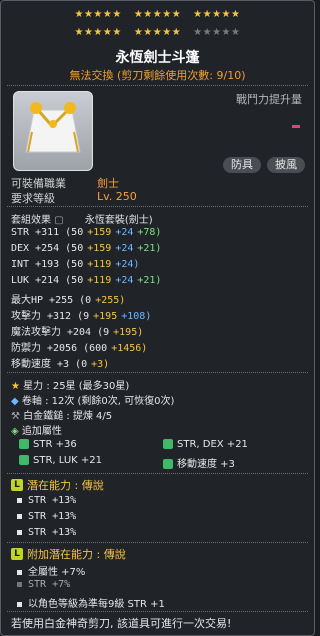  I want to click on star-force-info: ★ 星力 : 25星 (最多30星), so click(70, 386).